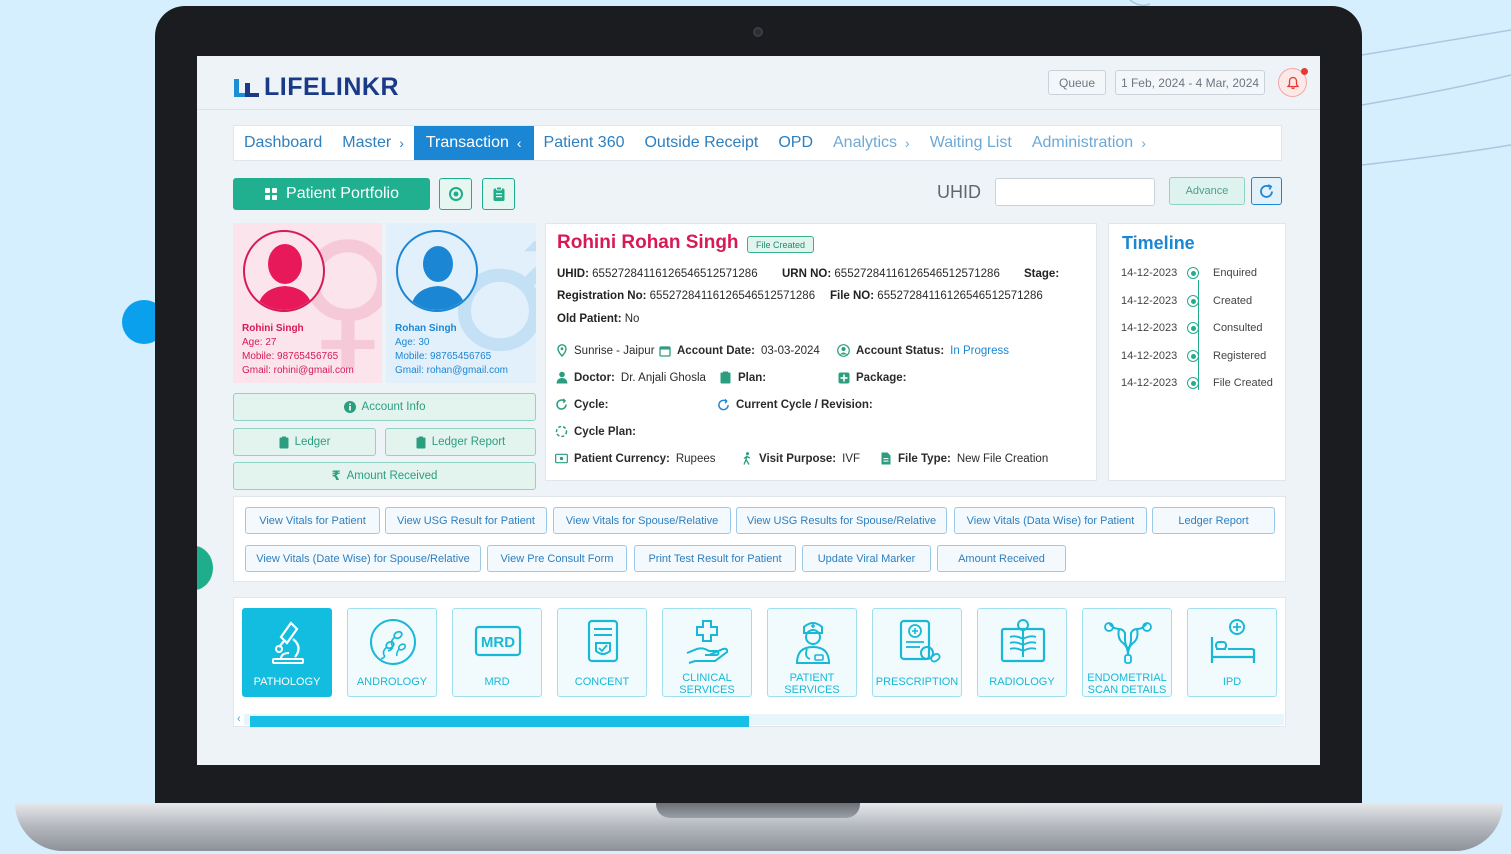 The height and width of the screenshot is (854, 1511). I want to click on prescription-icon, so click(920, 641).